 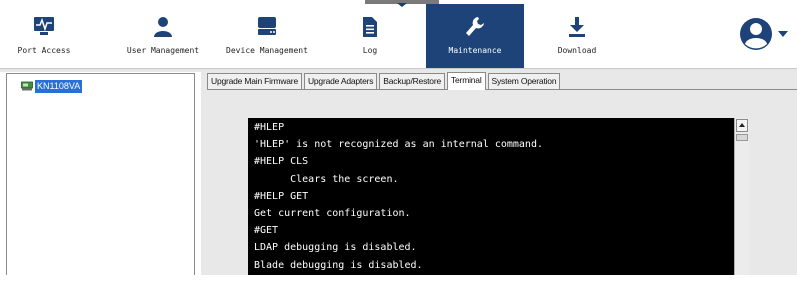 I want to click on user-management-icon, so click(x=163, y=28).